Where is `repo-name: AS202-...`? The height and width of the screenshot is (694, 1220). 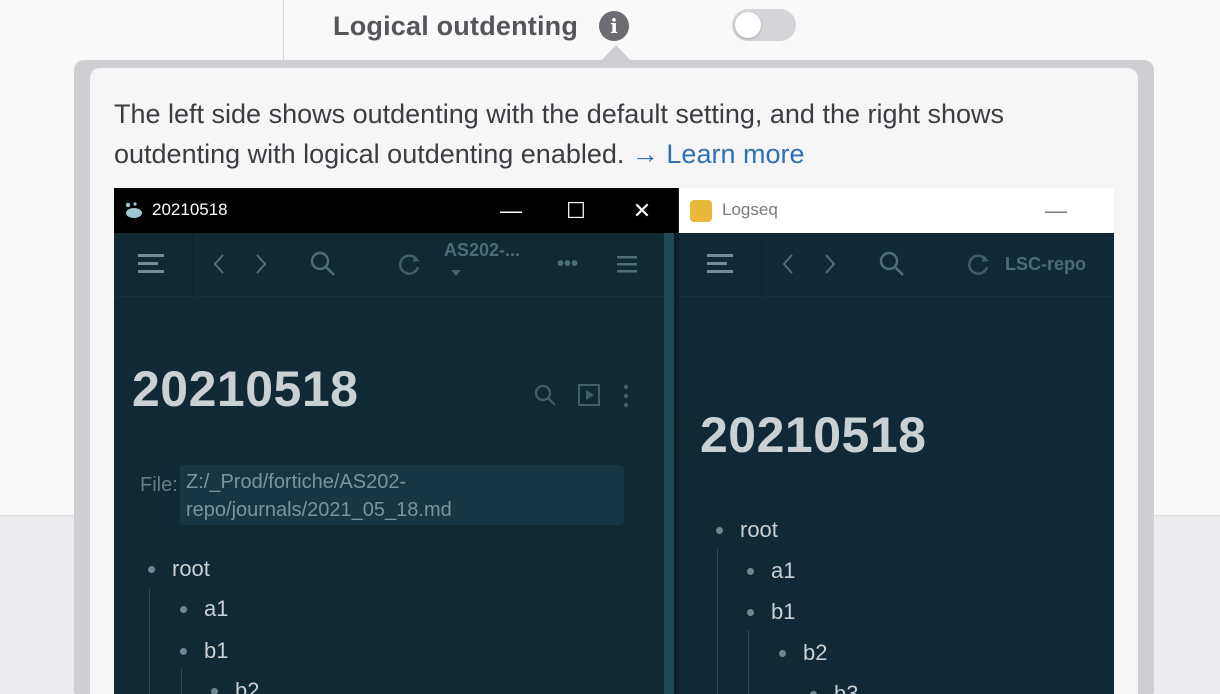
repo-name: AS202-... is located at coordinates (482, 250).